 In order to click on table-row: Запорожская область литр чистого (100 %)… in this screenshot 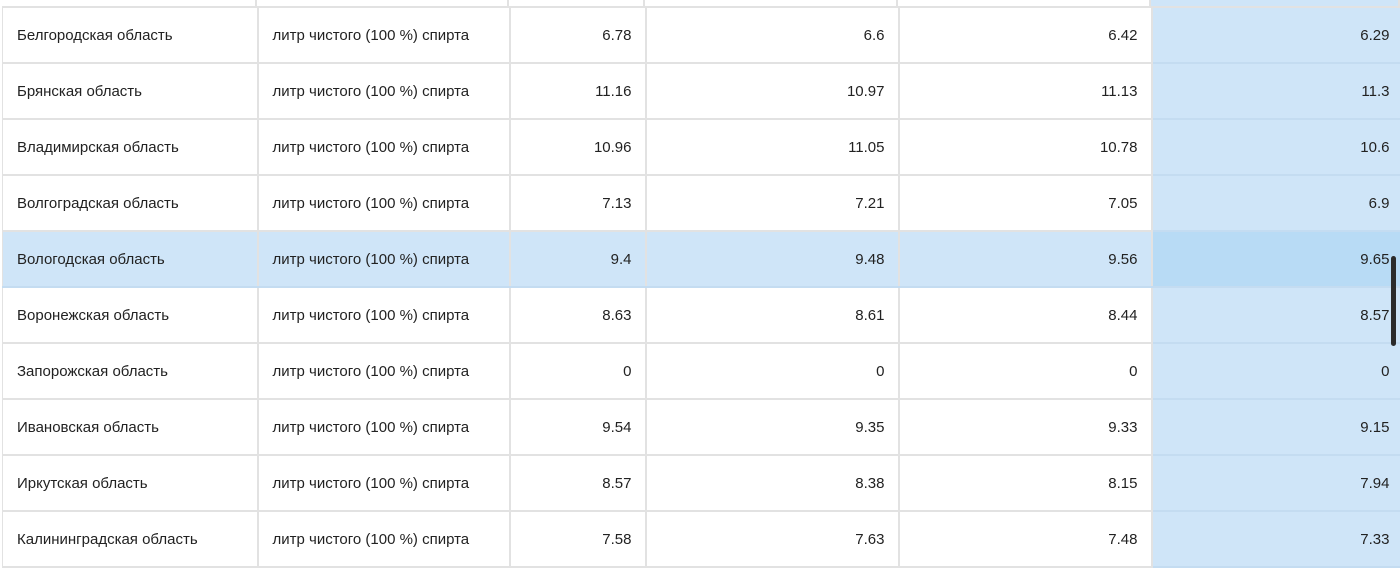, I will do `click(701, 371)`.